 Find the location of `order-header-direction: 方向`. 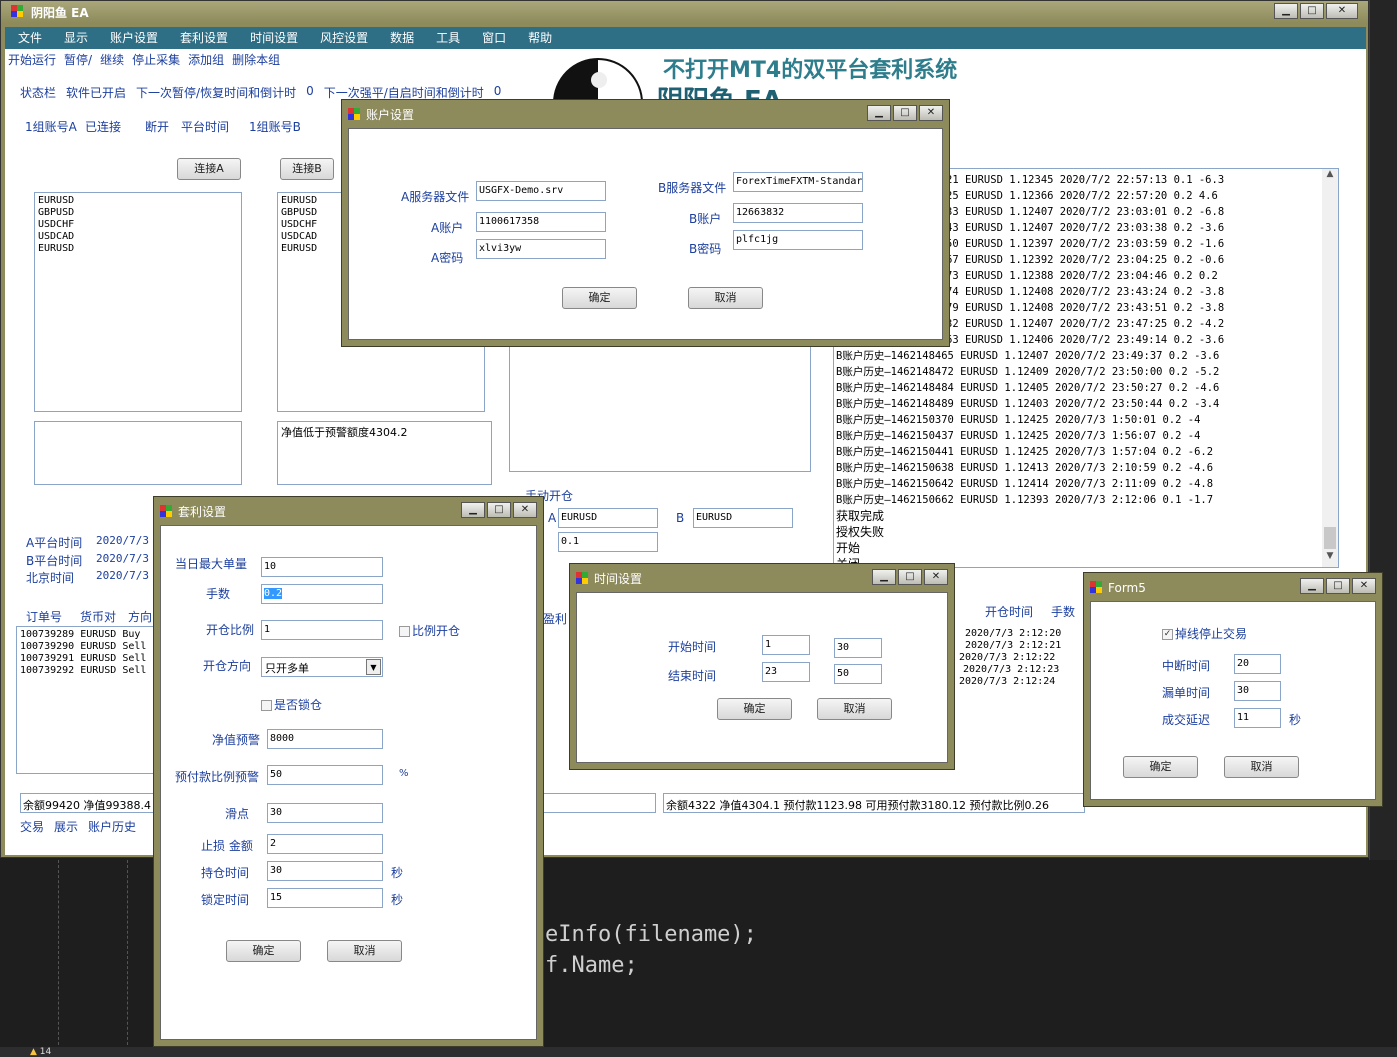

order-header-direction: 方向 is located at coordinates (140, 616).